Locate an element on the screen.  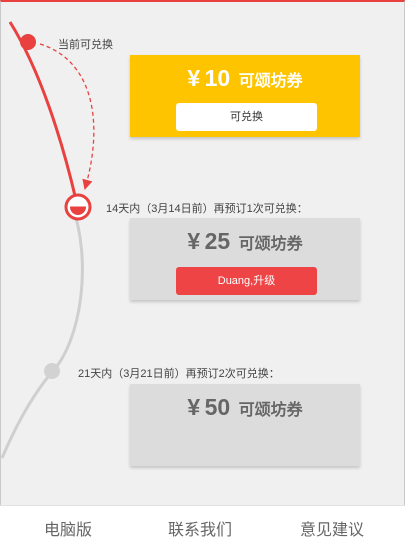
step-label-current: 当前可兑换 is located at coordinates (85, 45).